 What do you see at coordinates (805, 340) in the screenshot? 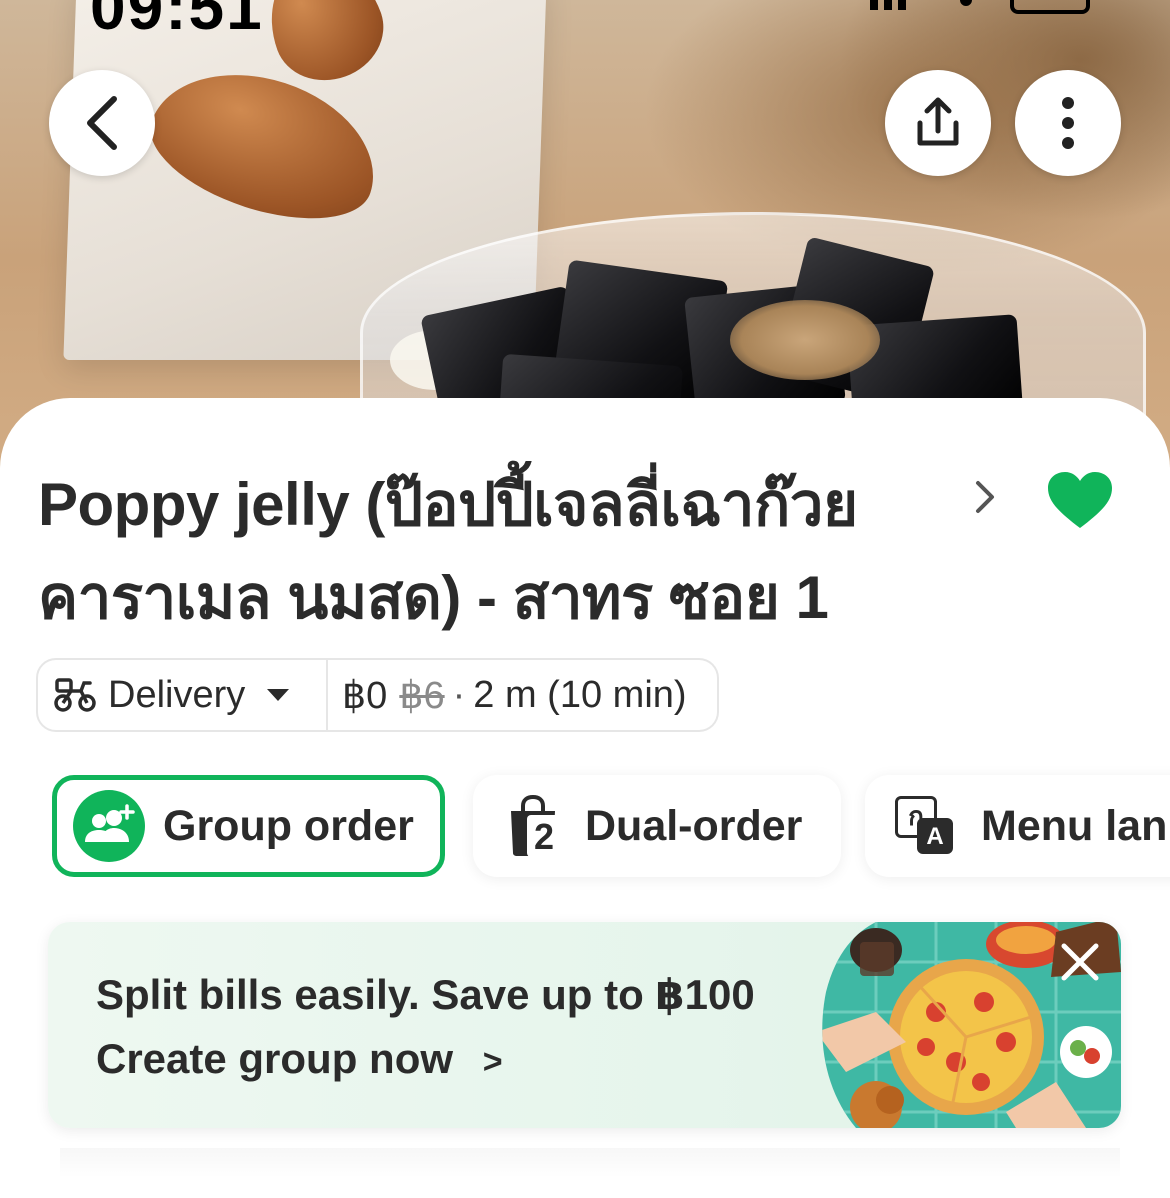
I see `brown-sugar-topping` at bounding box center [805, 340].